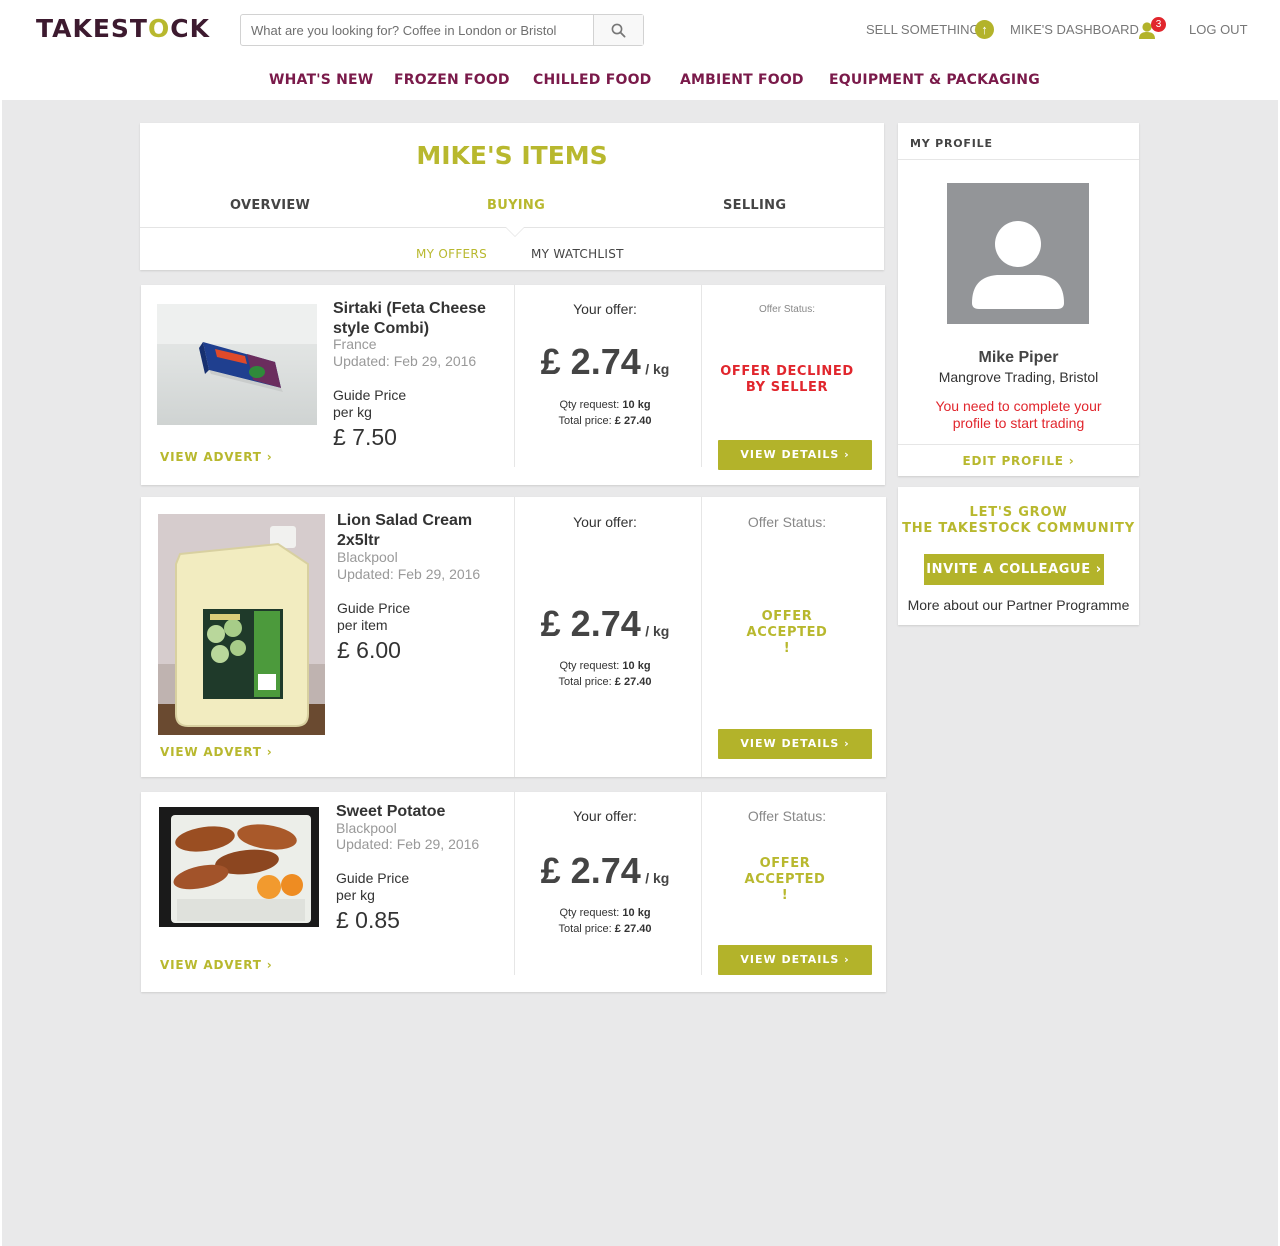 Image resolution: width=1280 pixels, height=1246 pixels. I want to click on partner-programme-link: More about our Partner Programme, so click(1018, 605).